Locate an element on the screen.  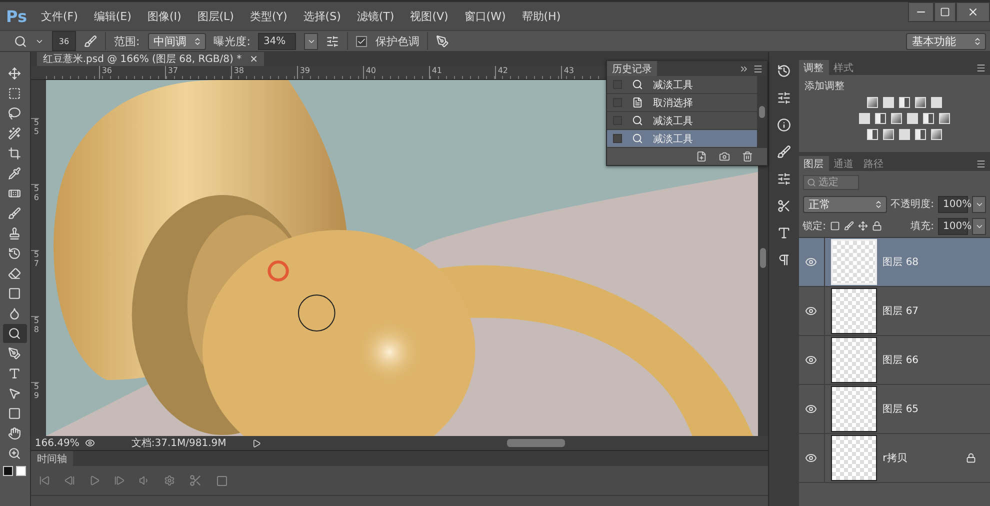
history-item: 取消选择 is located at coordinates (681, 103).